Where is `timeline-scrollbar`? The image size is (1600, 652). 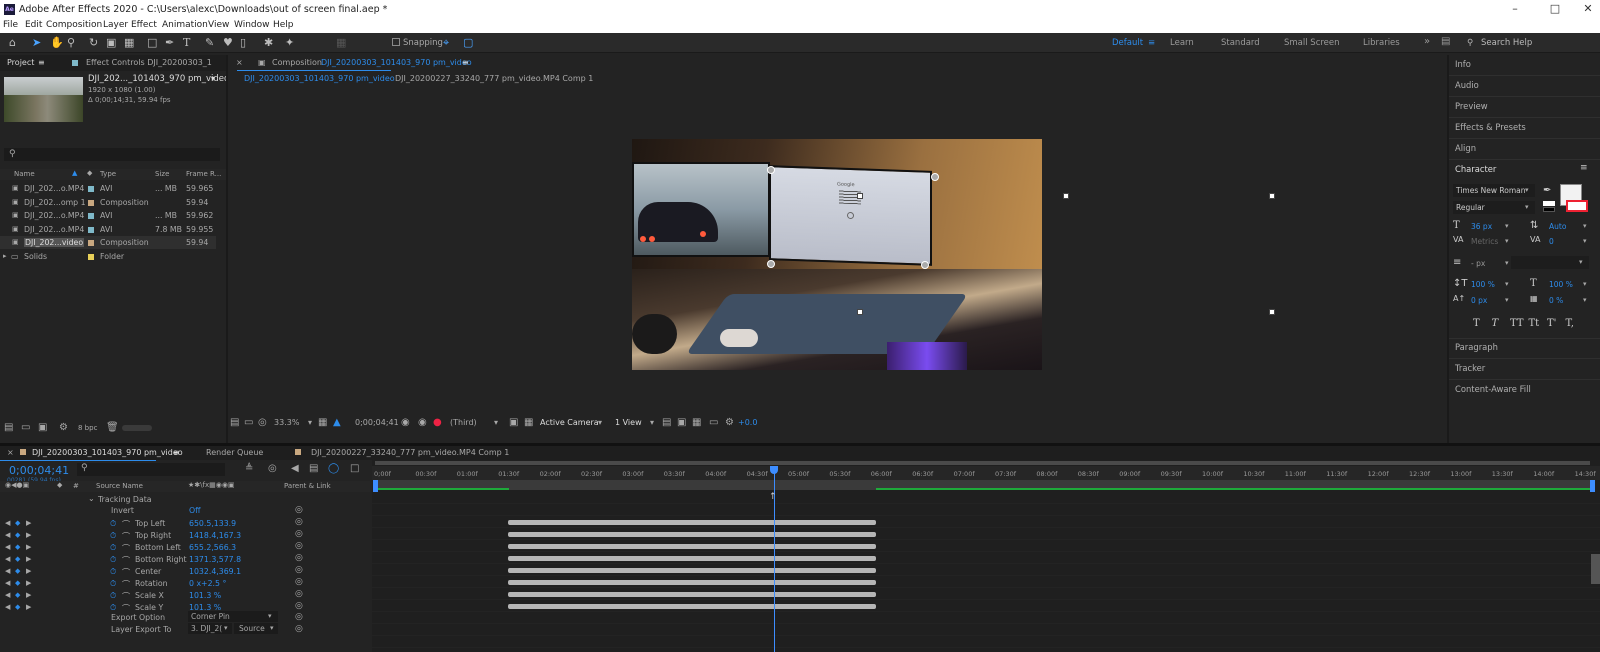
timeline-scrollbar is located at coordinates (1595, 569).